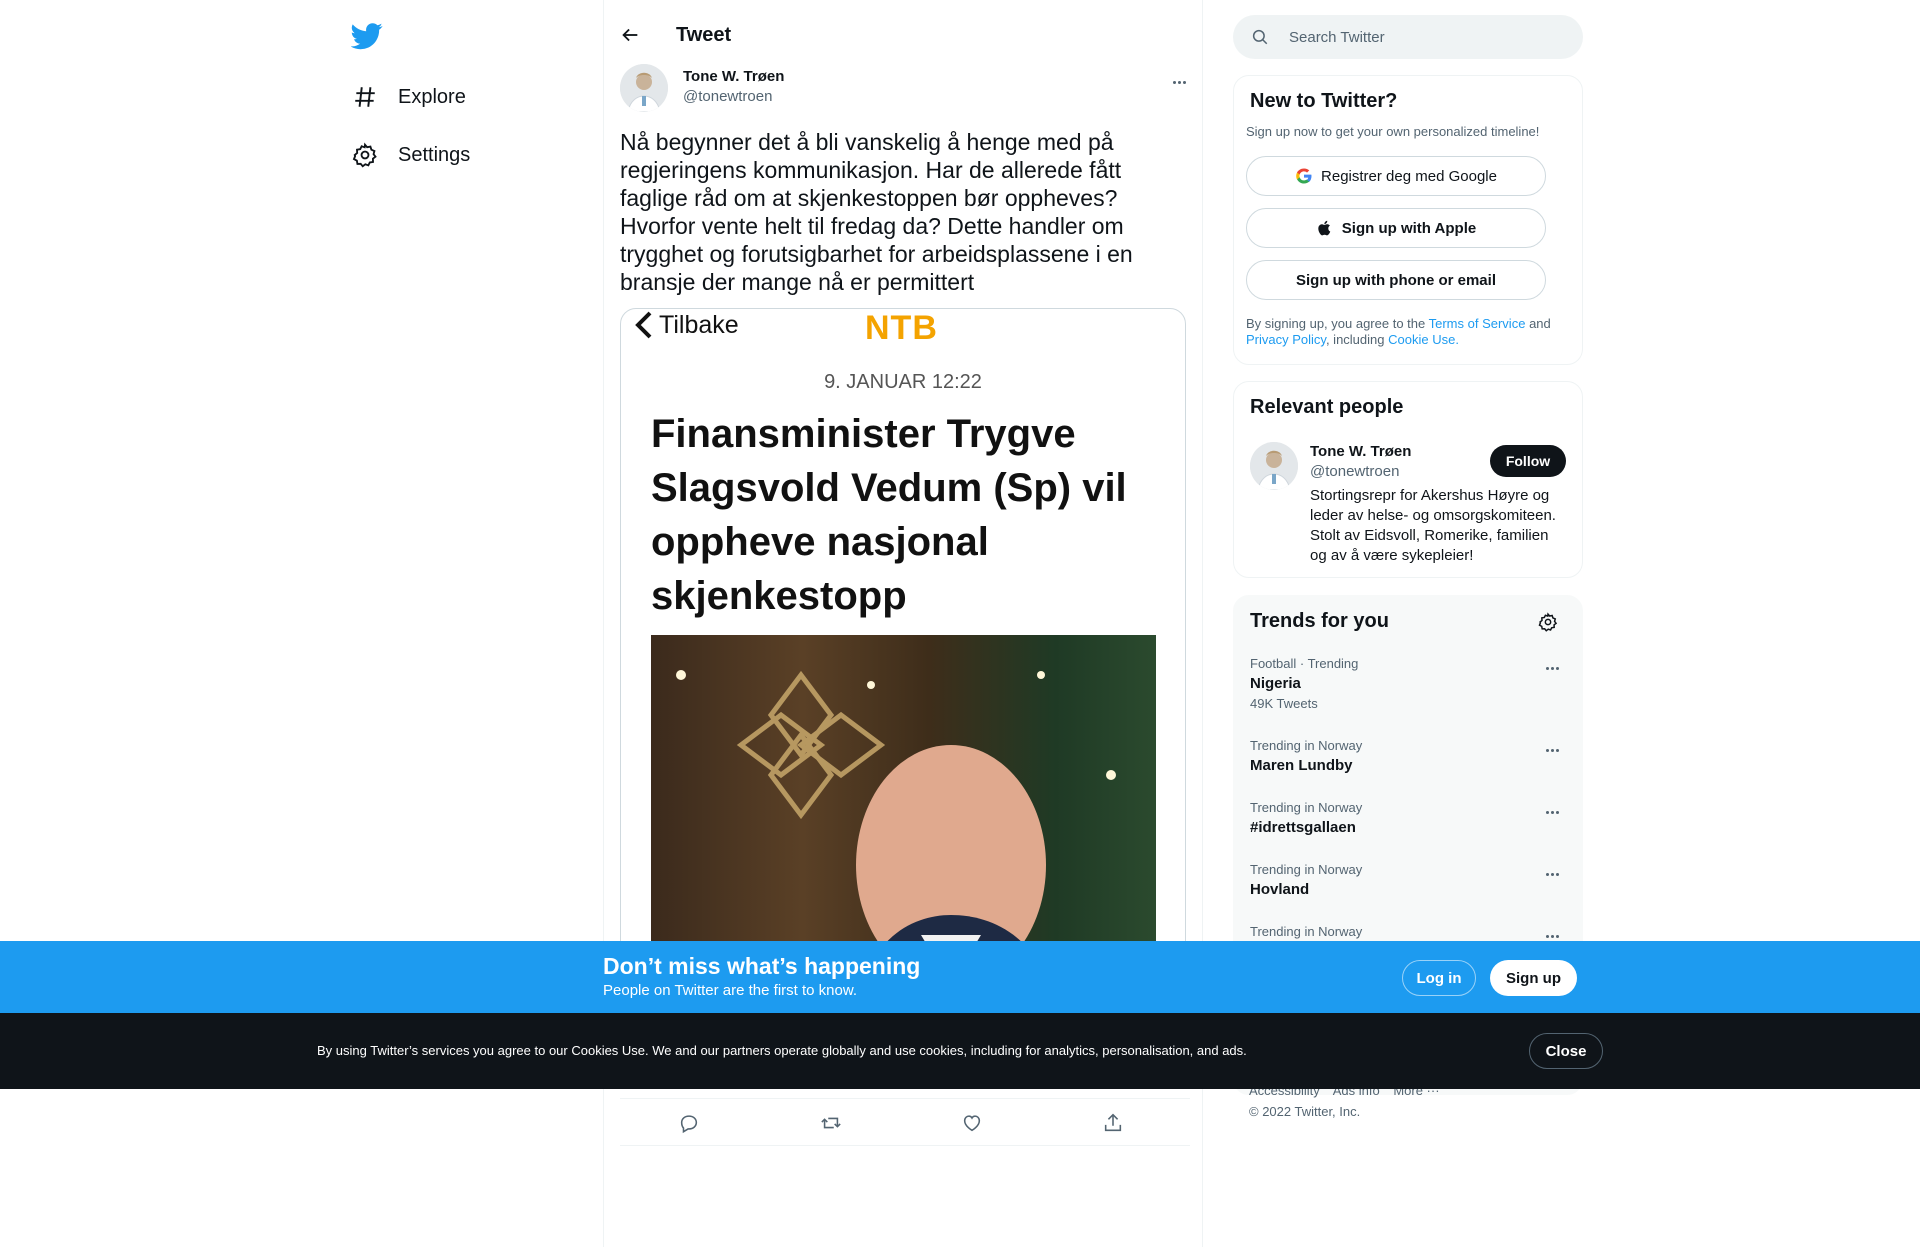 The width and height of the screenshot is (1920, 1247). What do you see at coordinates (1533, 978) in the screenshot?
I see `signup-button: Sign up` at bounding box center [1533, 978].